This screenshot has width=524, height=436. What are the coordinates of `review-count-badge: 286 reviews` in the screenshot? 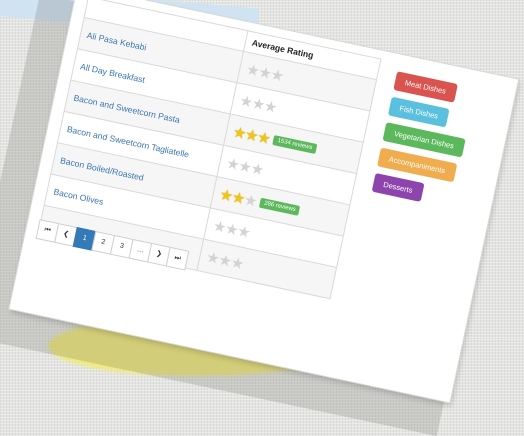 It's located at (280, 206).